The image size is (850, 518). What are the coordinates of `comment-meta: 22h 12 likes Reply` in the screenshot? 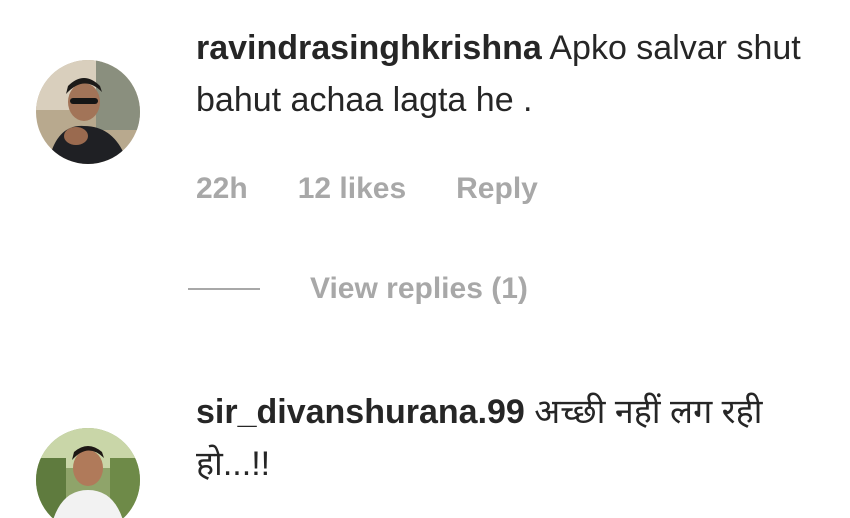 It's located at (367, 189).